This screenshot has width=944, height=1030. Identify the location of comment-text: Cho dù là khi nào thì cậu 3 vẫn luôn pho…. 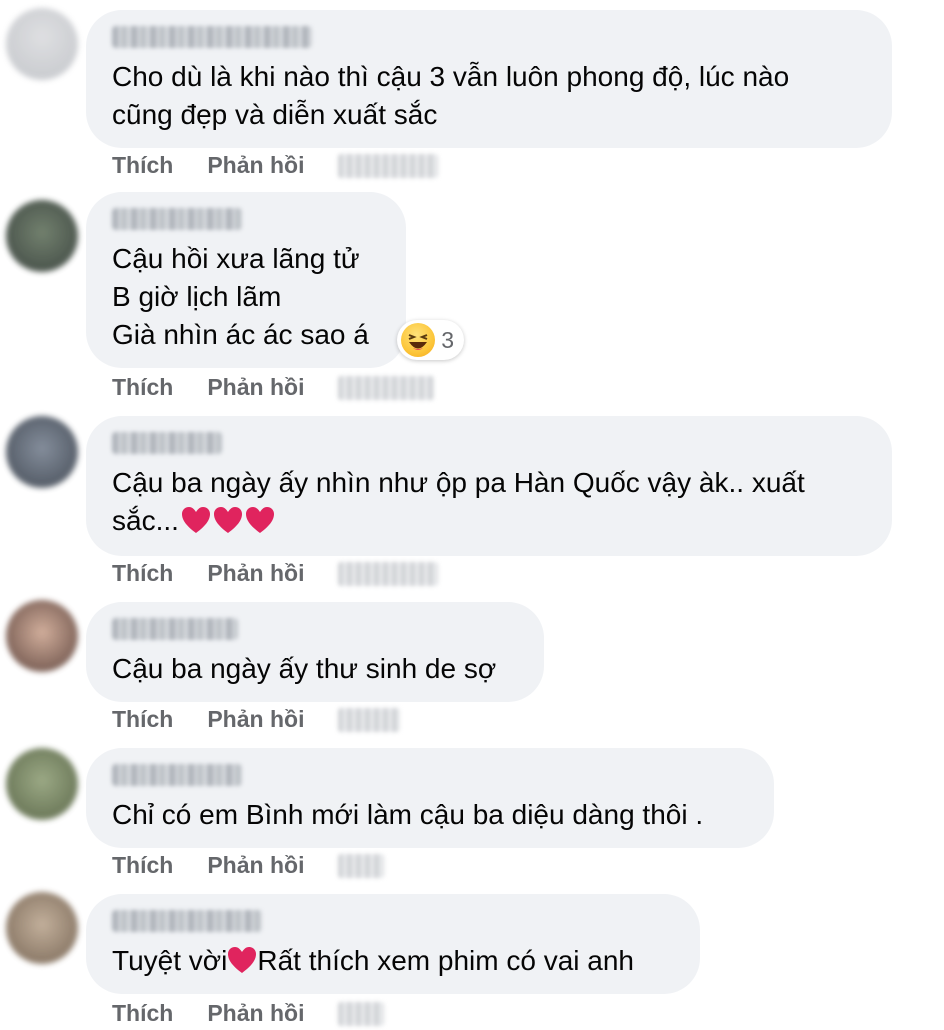
(451, 95).